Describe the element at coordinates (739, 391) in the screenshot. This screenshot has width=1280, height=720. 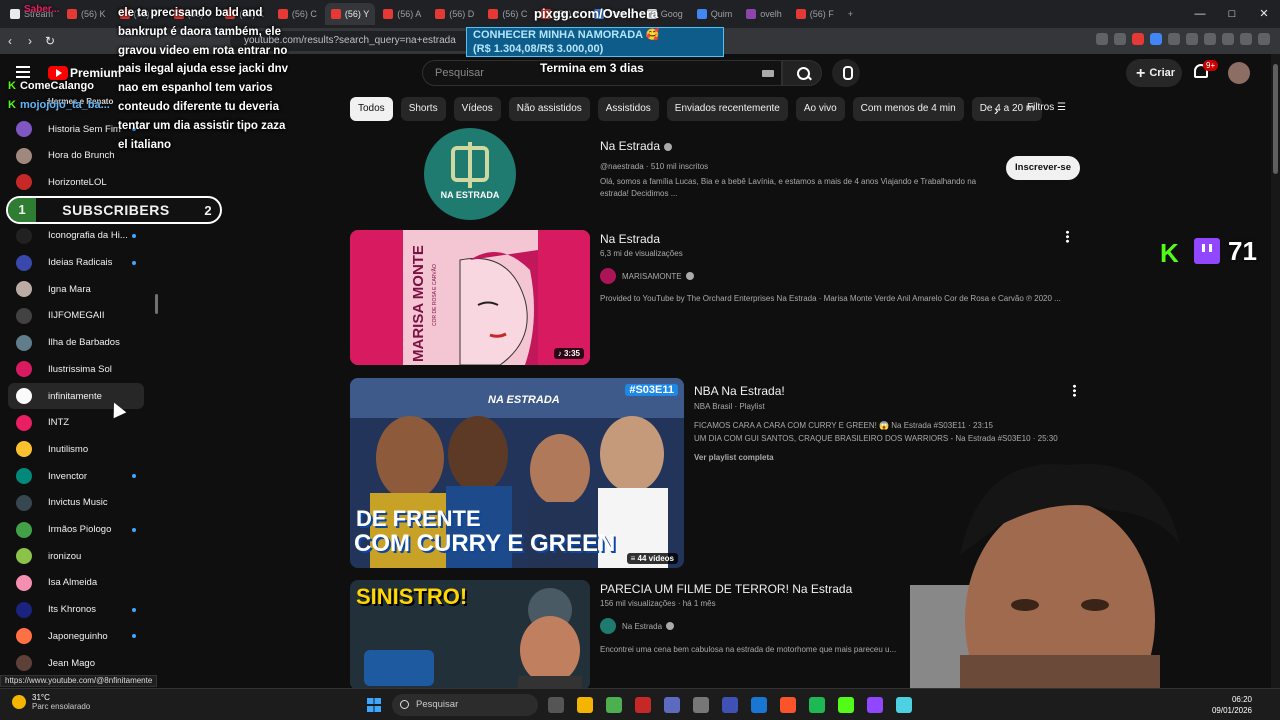
I see `playlist-title: NBA Na Estrada!` at that location.